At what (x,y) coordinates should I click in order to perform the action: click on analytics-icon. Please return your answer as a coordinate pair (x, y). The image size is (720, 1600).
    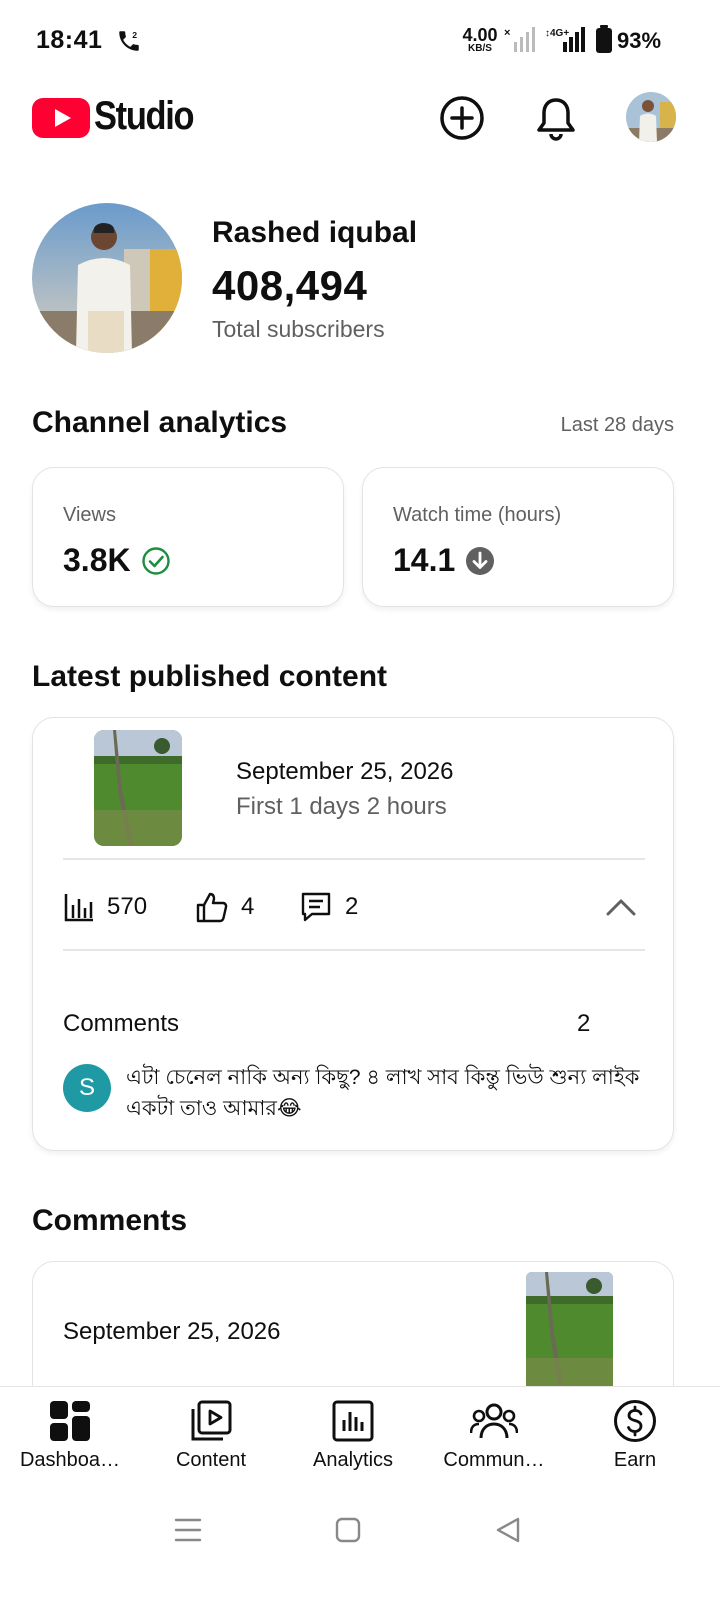
    Looking at the image, I should click on (353, 1421).